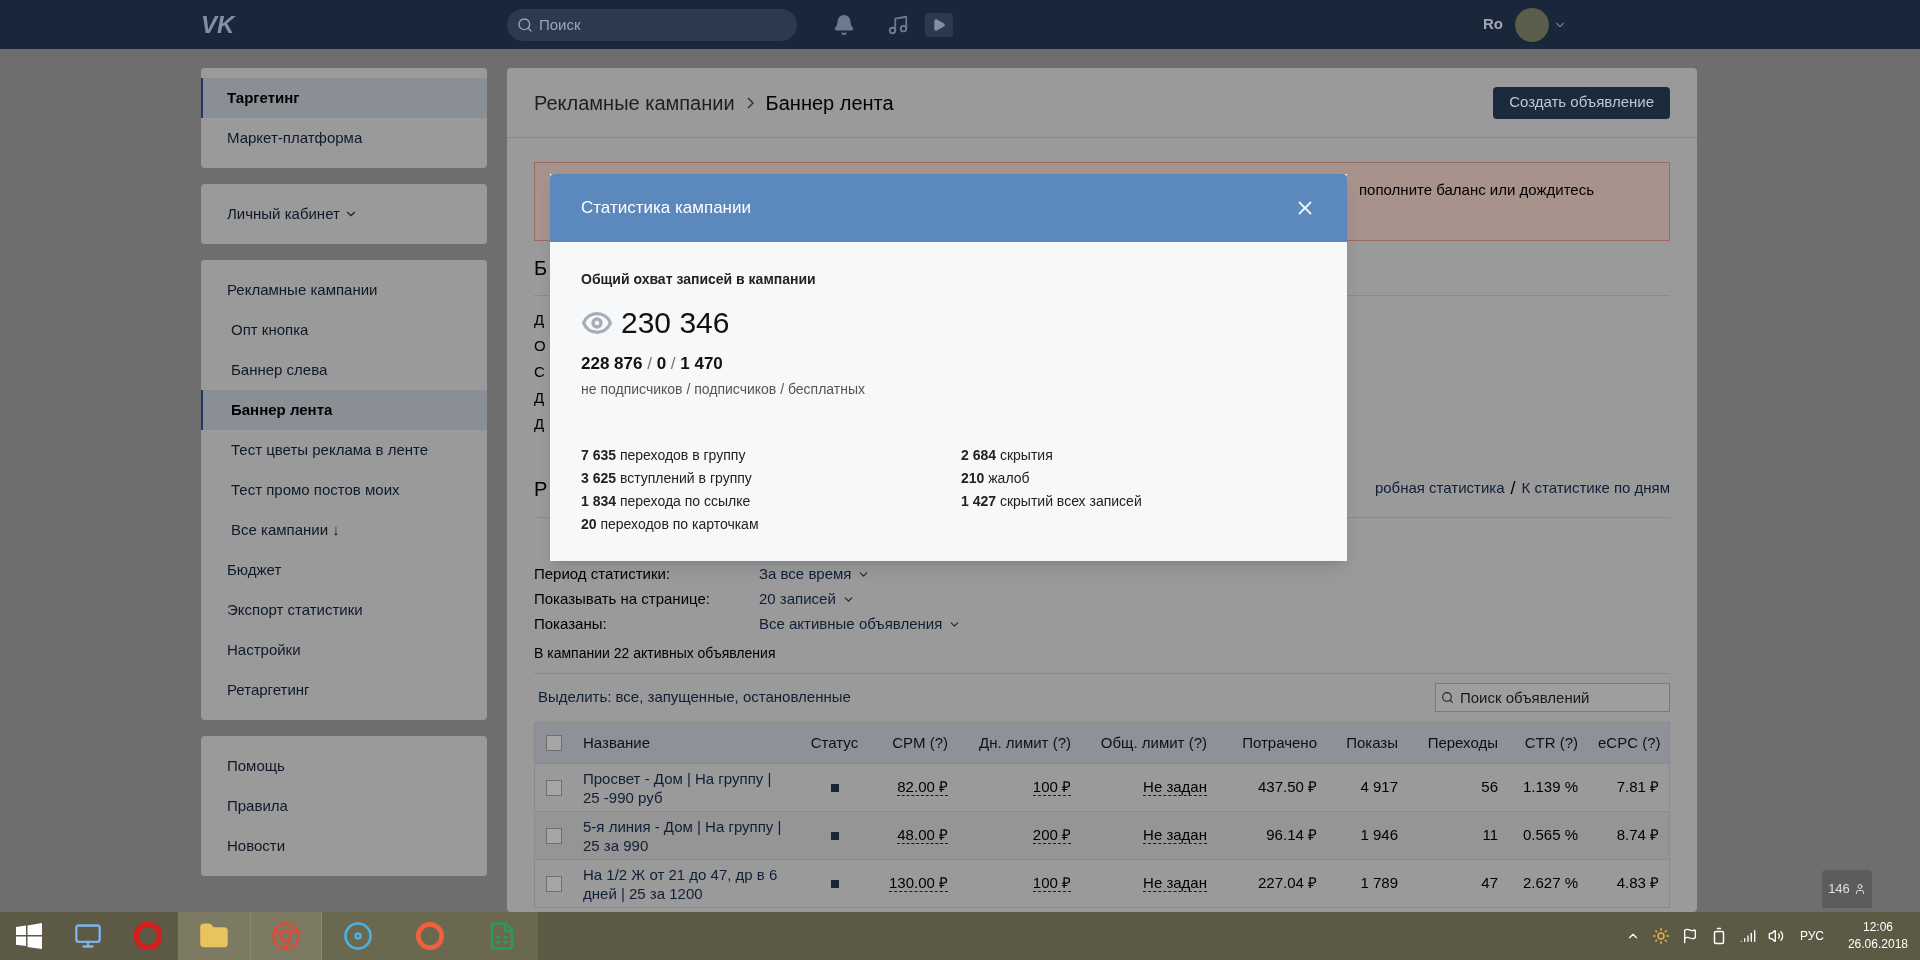 The width and height of the screenshot is (1920, 960). I want to click on table-cell: 4 917, so click(1379, 787).